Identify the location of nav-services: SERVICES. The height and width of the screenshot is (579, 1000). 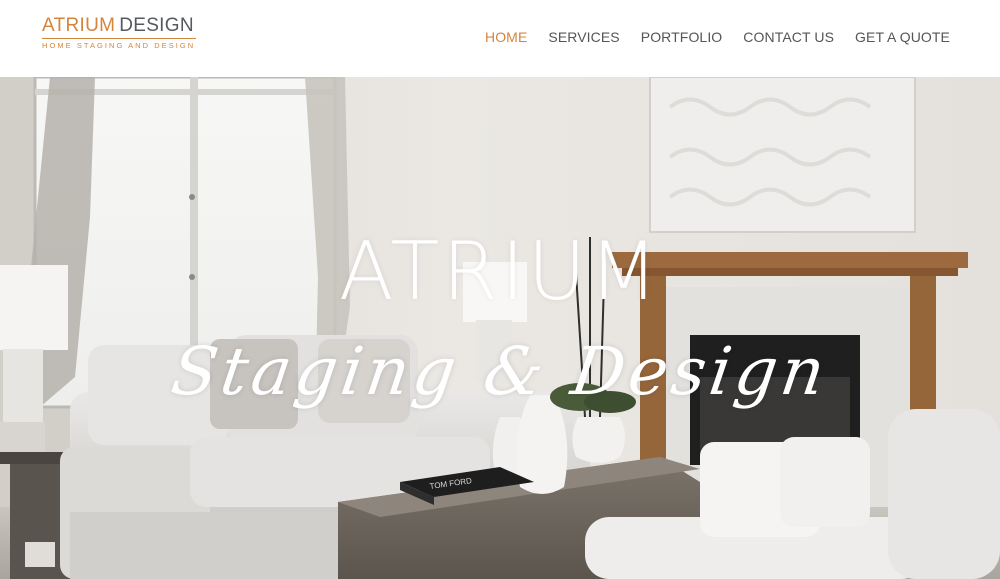
(583, 37).